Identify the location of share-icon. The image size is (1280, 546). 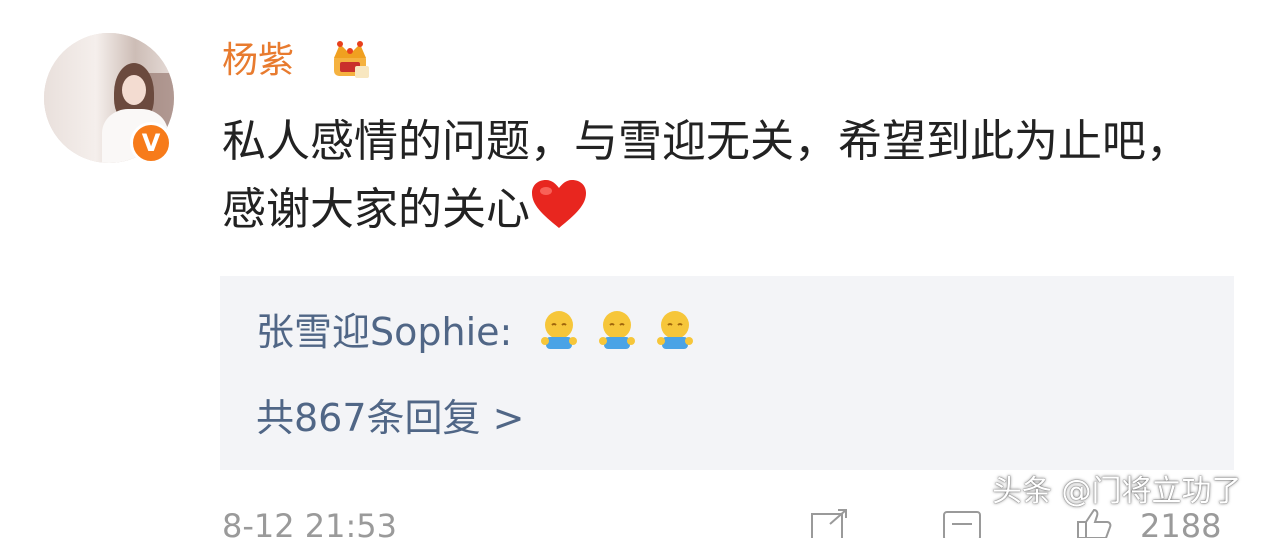
(830, 523).